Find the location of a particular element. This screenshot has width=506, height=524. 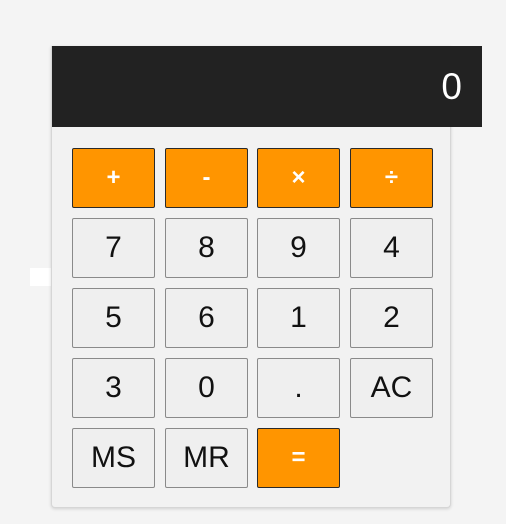

decimal-button: . is located at coordinates (298, 388).